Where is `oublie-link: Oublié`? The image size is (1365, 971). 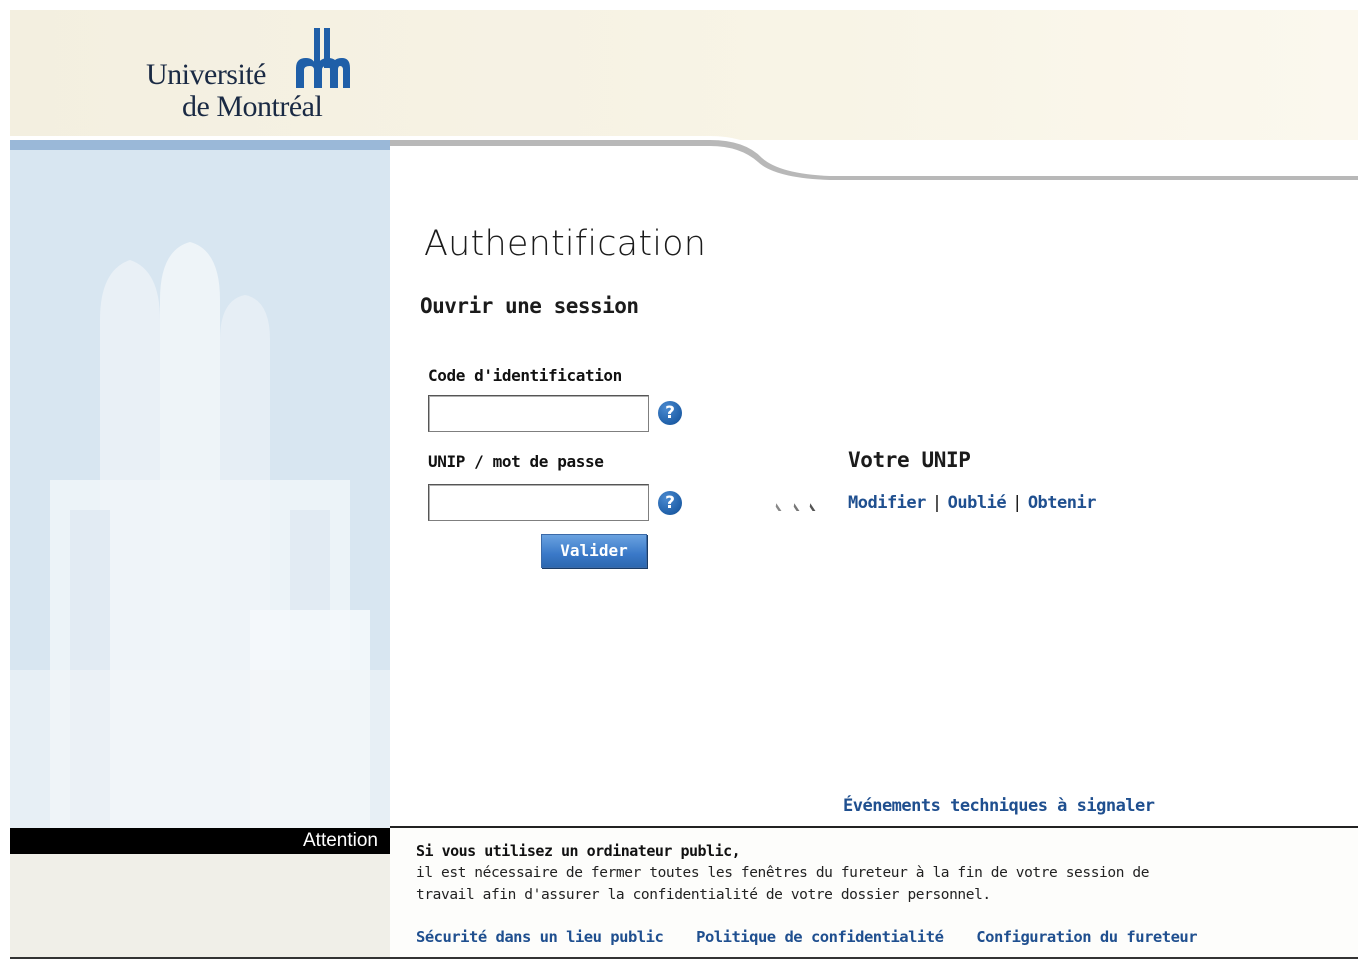
oublie-link: Oublié is located at coordinates (977, 503).